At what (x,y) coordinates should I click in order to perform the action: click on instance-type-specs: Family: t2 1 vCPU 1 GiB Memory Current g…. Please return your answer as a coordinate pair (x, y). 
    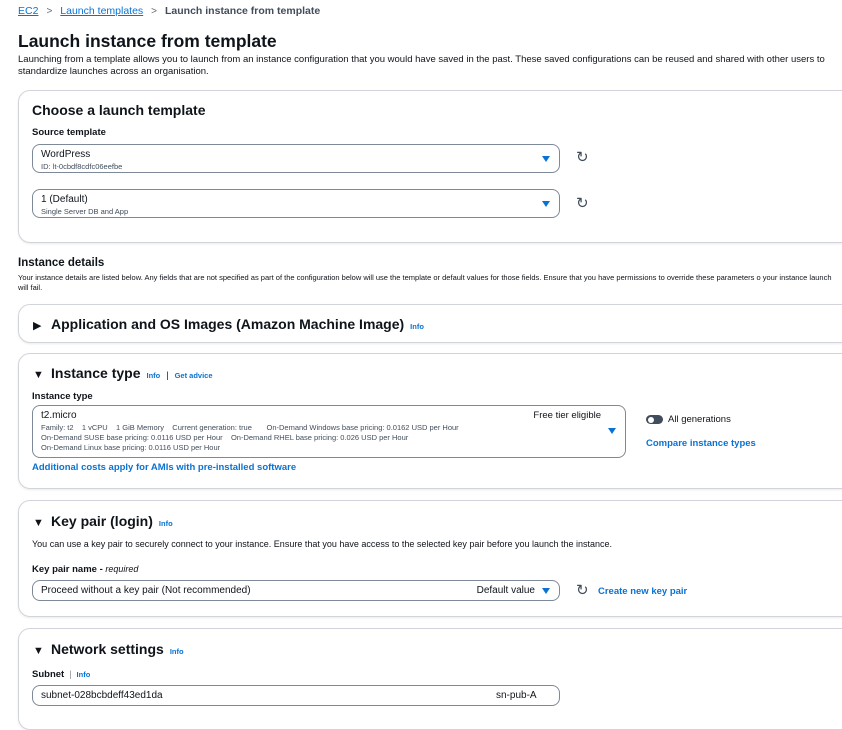
    Looking at the image, I should click on (250, 427).